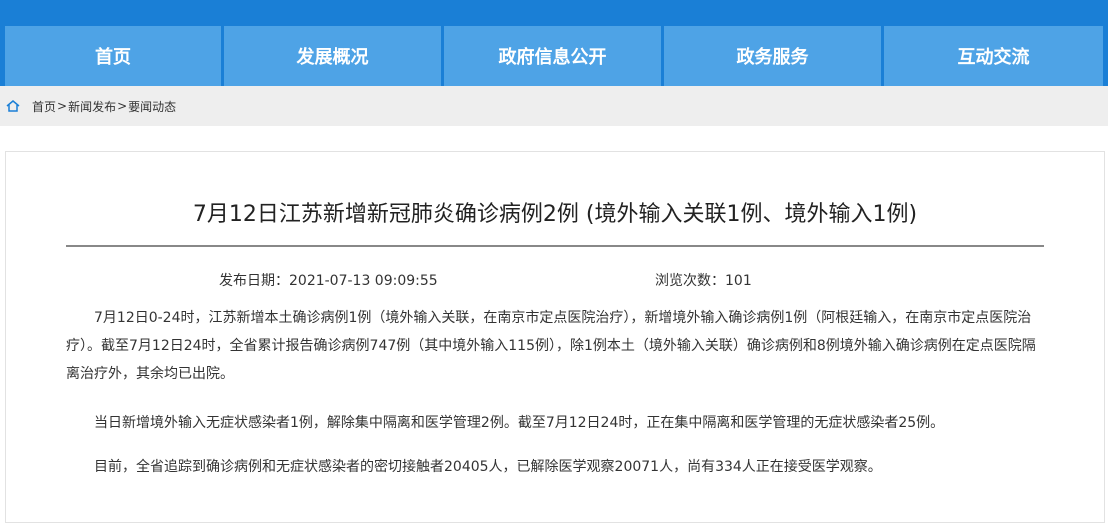 The height and width of the screenshot is (523, 1108). I want to click on nav-item-gov-info: 政府信息公开, so click(552, 56).